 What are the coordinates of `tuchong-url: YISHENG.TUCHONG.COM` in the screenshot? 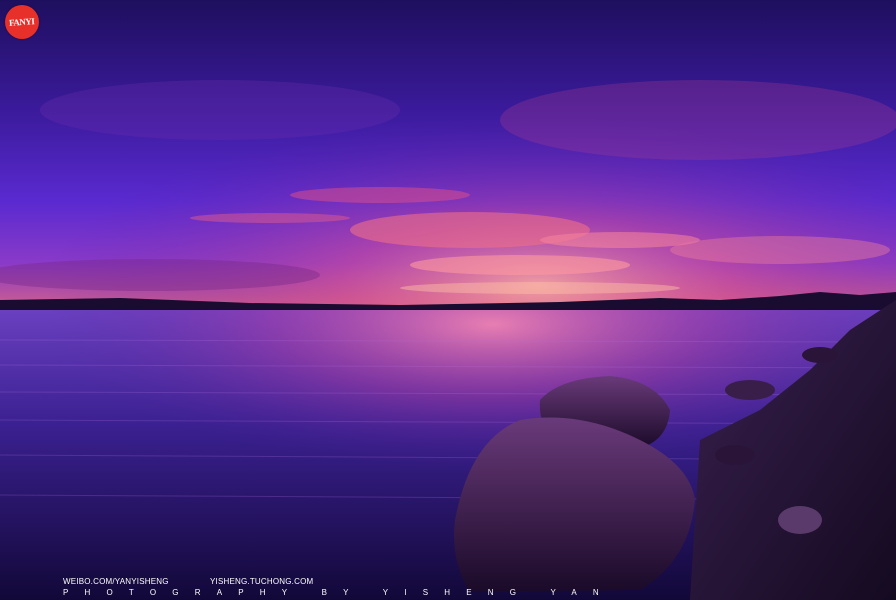 It's located at (262, 581).